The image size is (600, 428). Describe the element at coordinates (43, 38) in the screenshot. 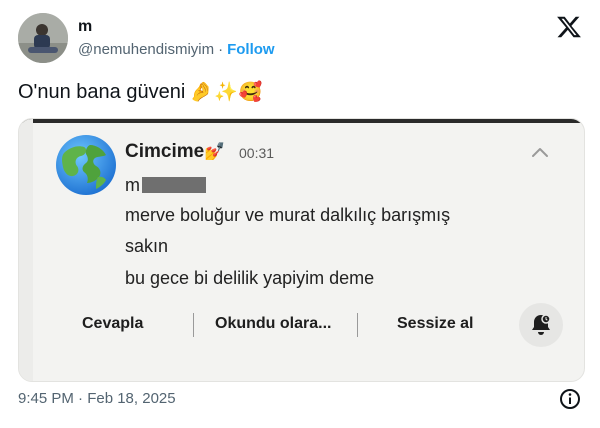

I see `avatar` at that location.